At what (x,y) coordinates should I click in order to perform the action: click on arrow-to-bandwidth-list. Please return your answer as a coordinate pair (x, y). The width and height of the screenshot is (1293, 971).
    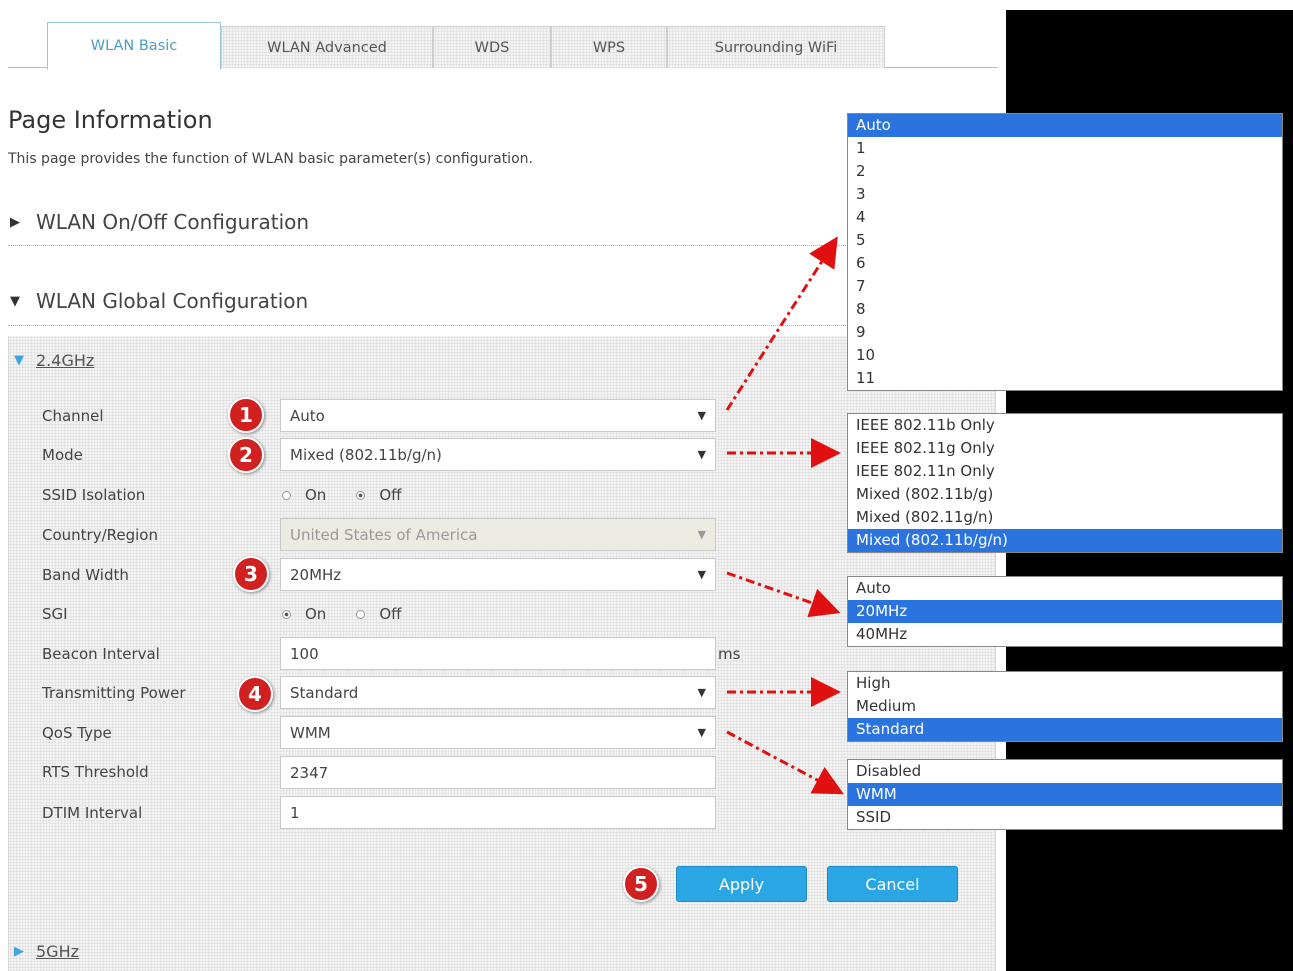
    Looking at the image, I should click on (783, 594).